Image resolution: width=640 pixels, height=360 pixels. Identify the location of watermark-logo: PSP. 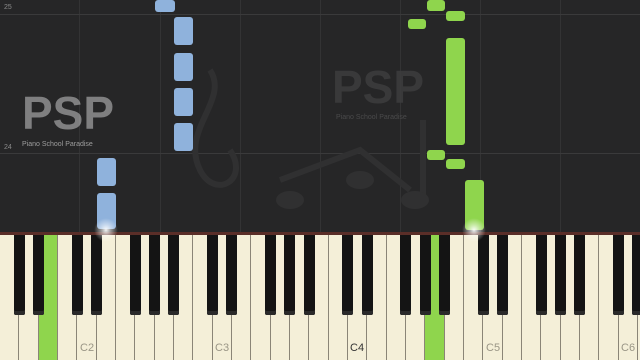
(68, 113).